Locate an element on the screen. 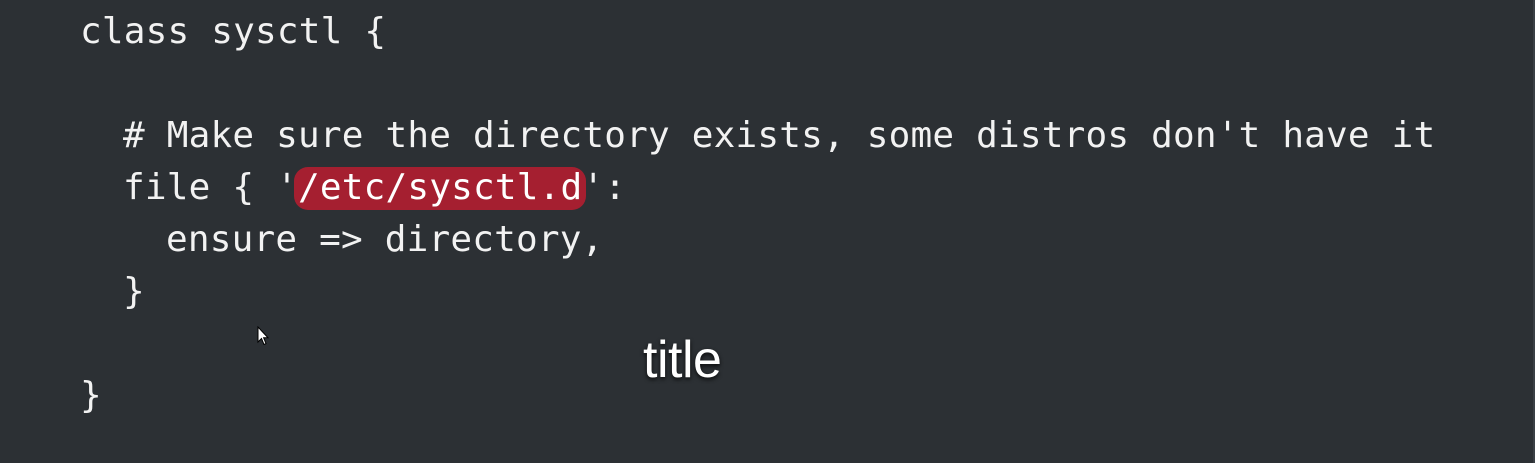 The height and width of the screenshot is (463, 1535). highlighted-path: /etc/sysctl.d is located at coordinates (440, 188).